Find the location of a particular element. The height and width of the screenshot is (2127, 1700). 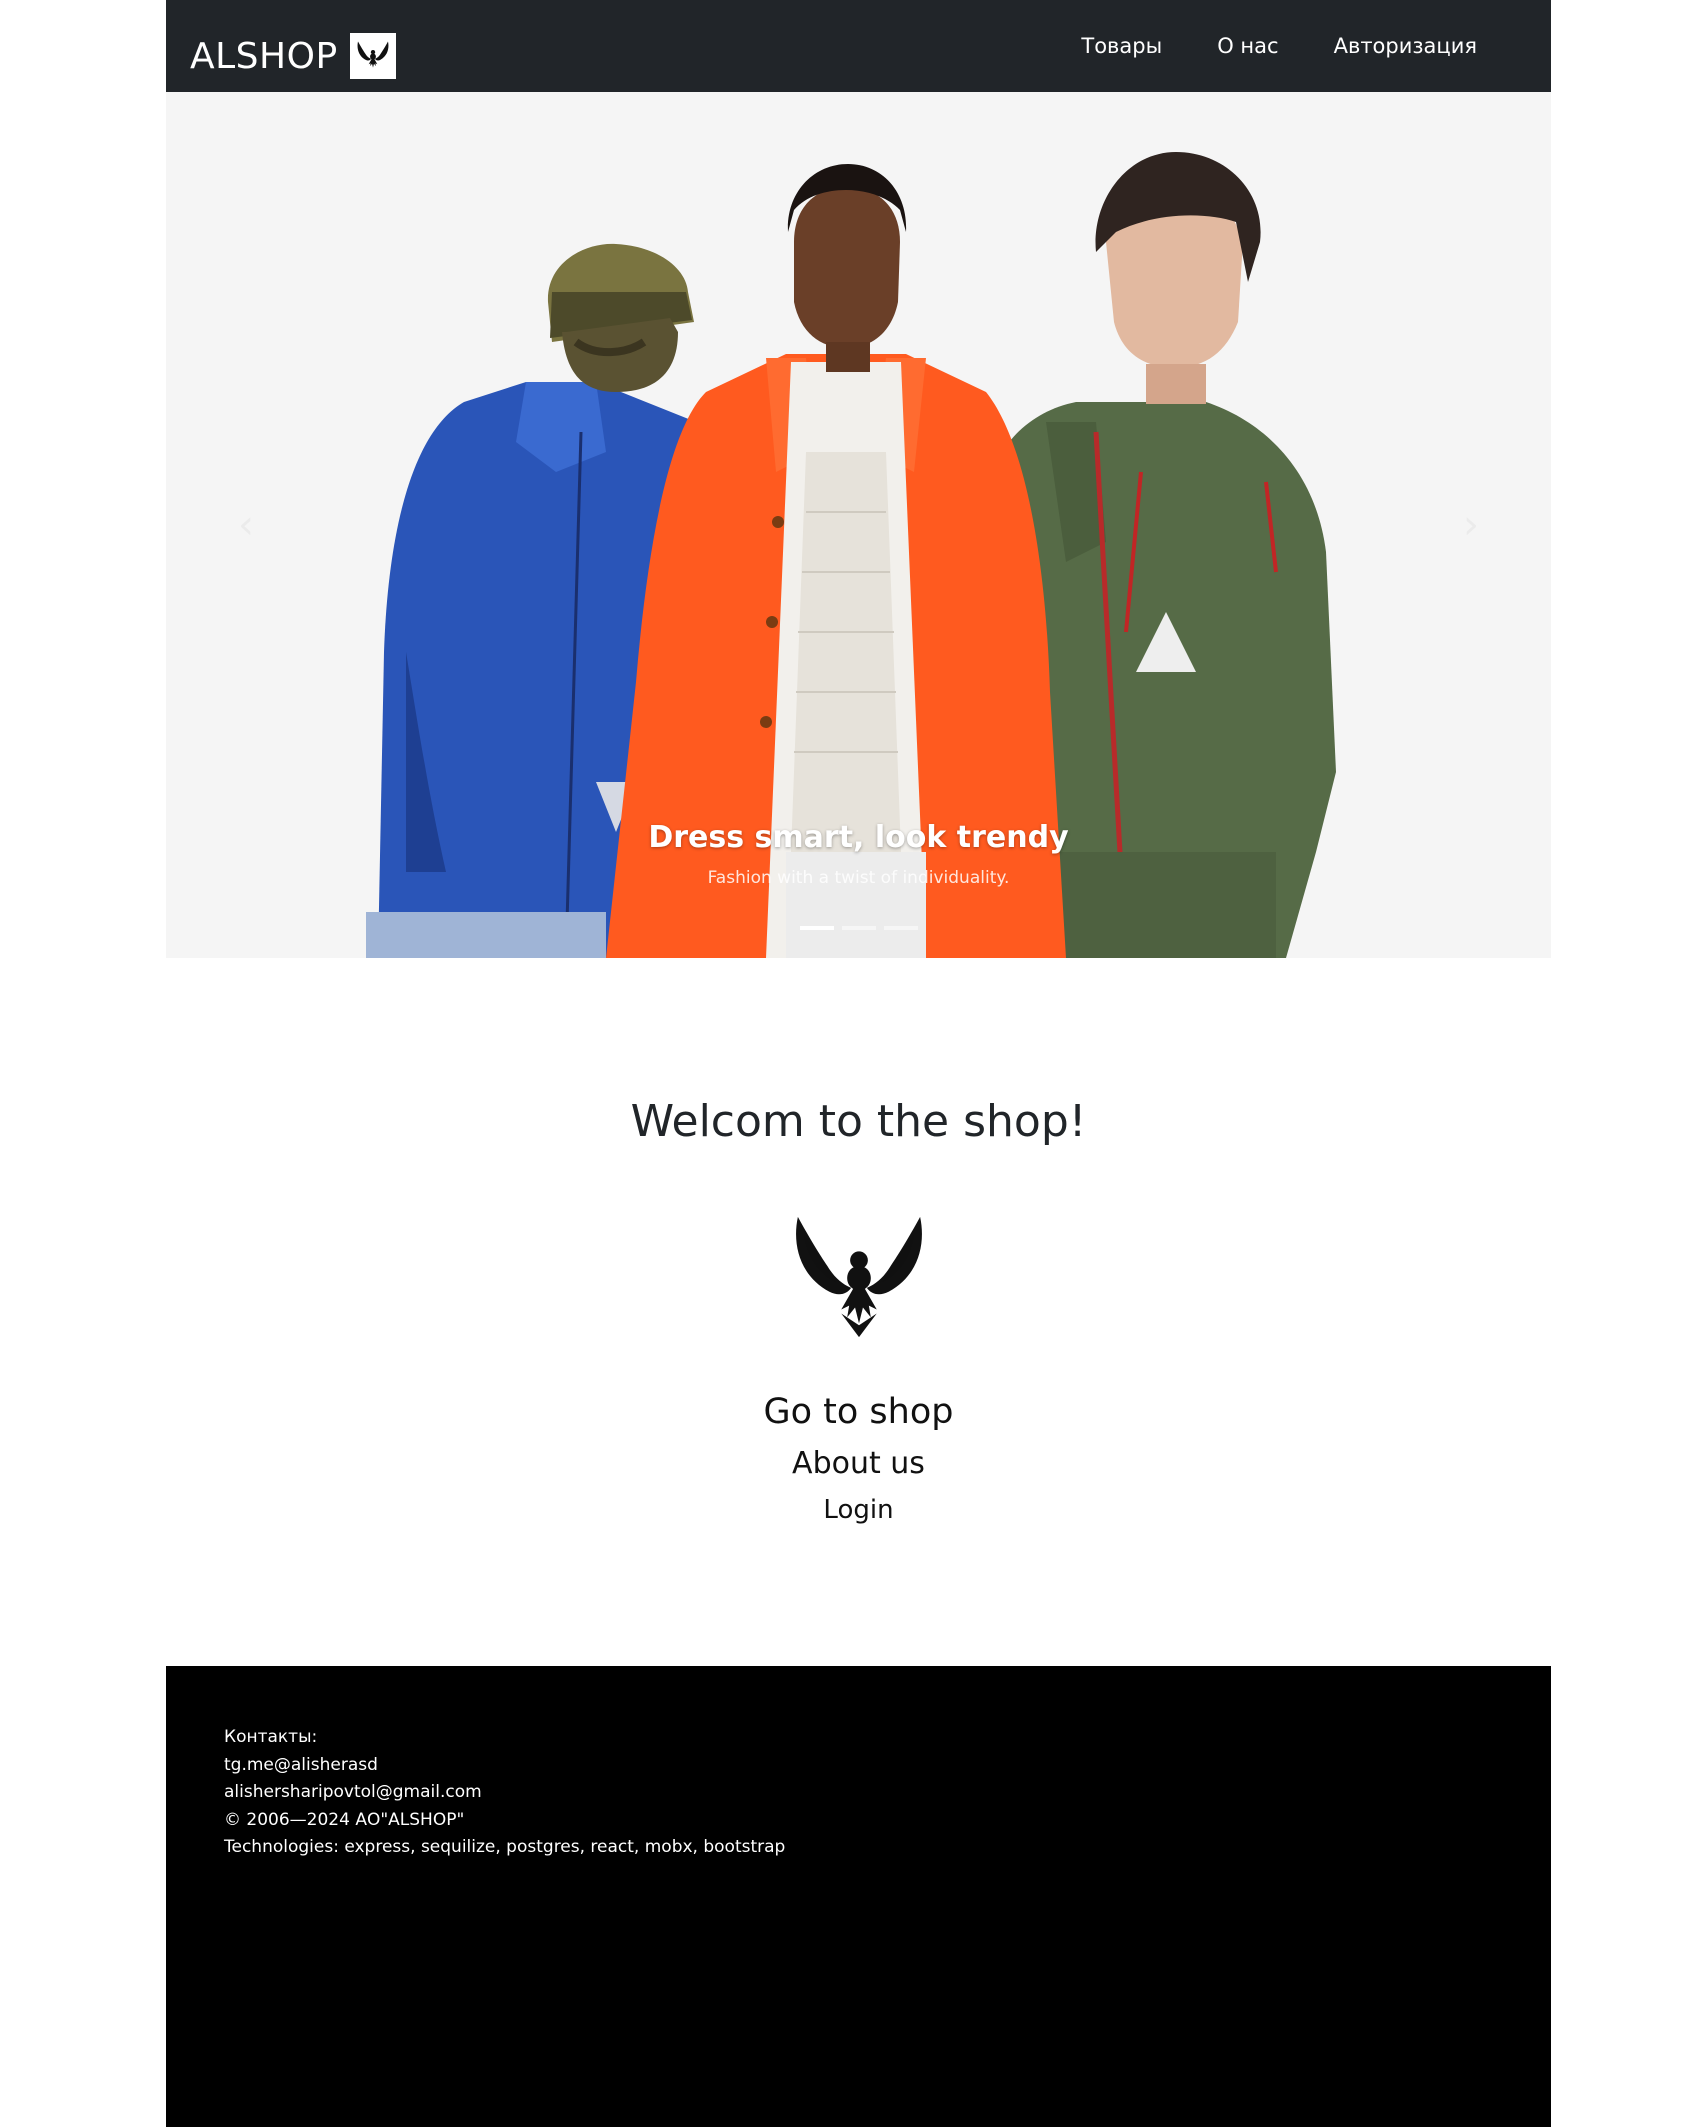

nav-links: Товары О нас Авторизация is located at coordinates (1251, 46).